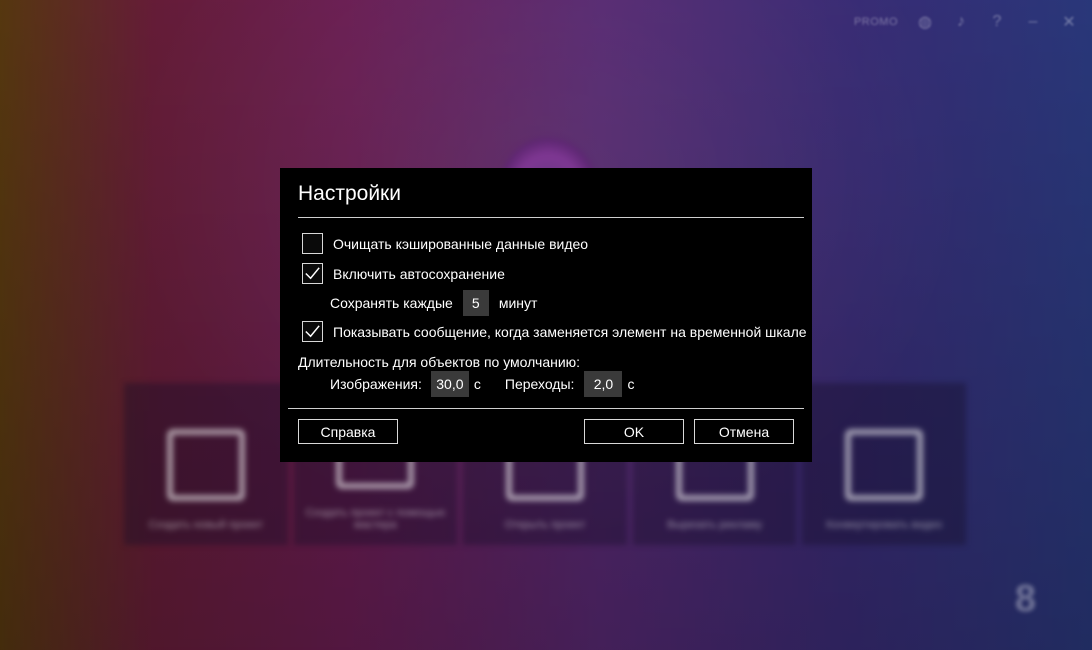 This screenshot has height=650, width=1092. Describe the element at coordinates (603, 384) in the screenshot. I see `transitions-duration-input: 2,0` at that location.